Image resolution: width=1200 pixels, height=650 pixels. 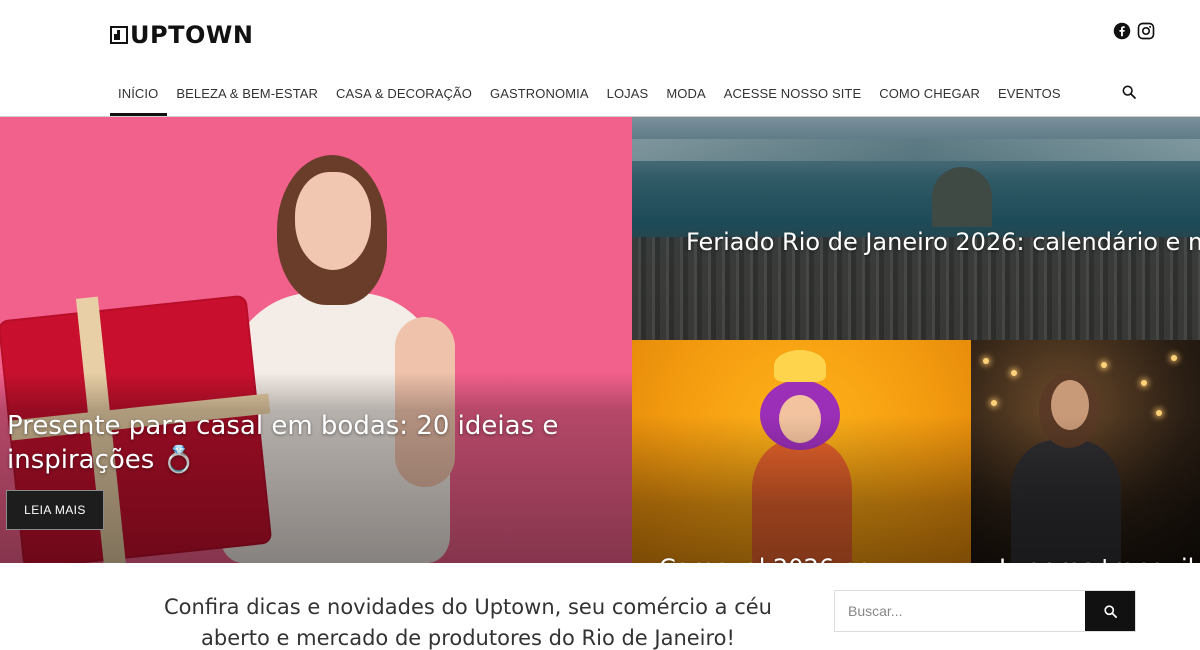 I want to click on nav-item-como-chegar: COMO CHEGAR, so click(x=929, y=94).